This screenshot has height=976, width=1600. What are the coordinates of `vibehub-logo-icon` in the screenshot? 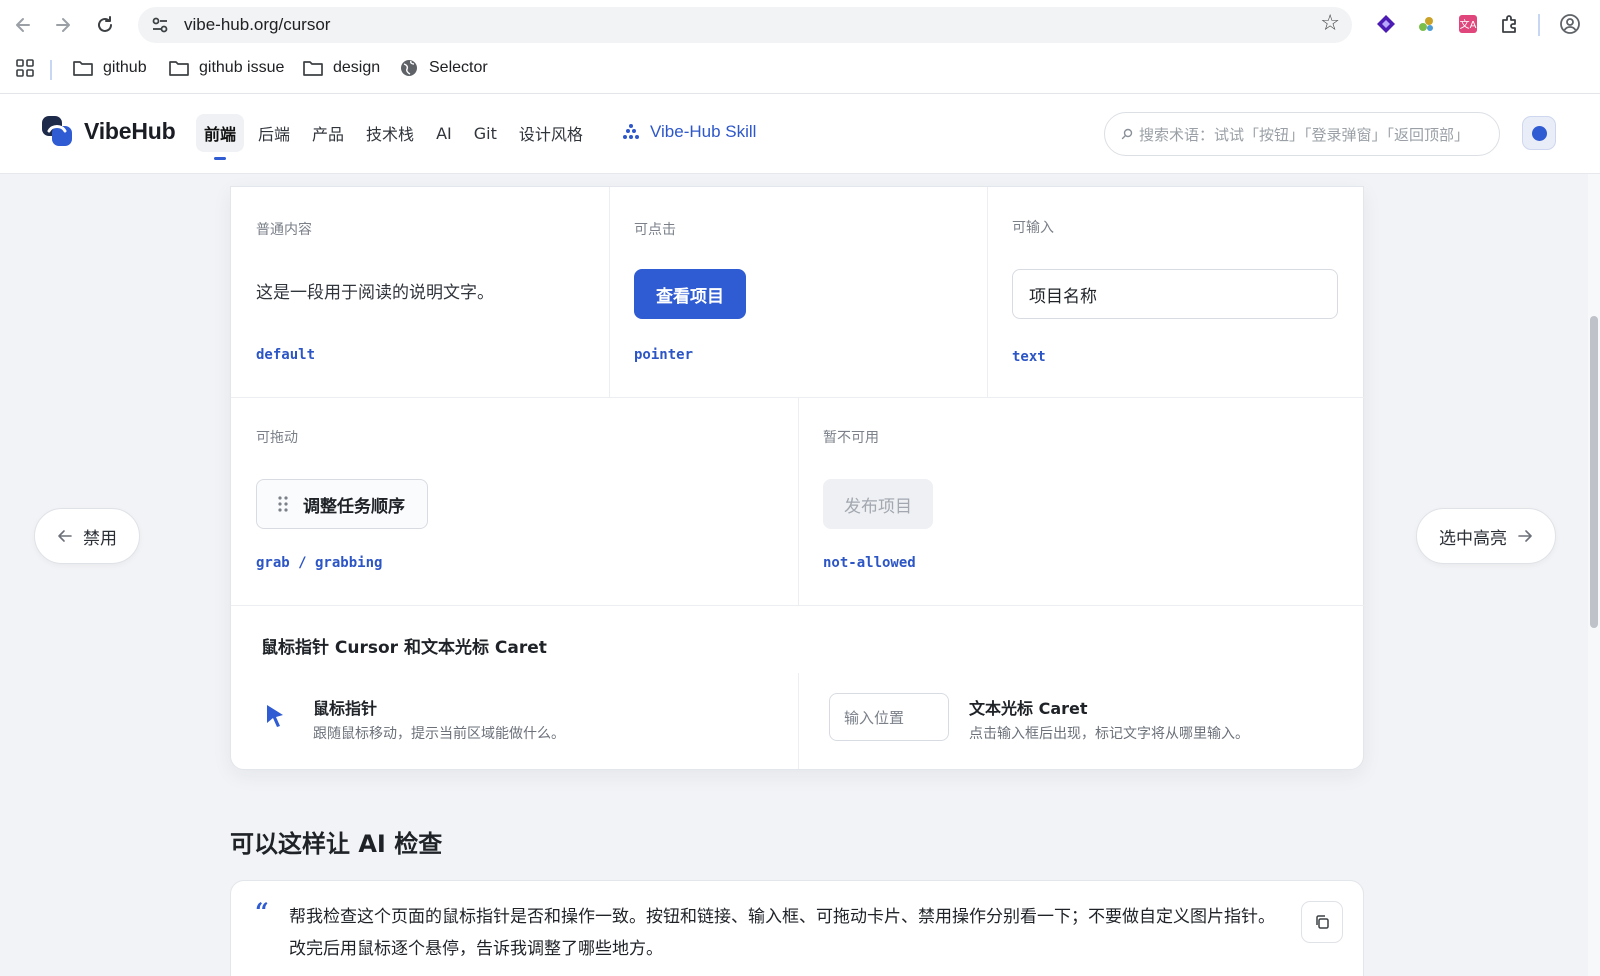 It's located at (57, 131).